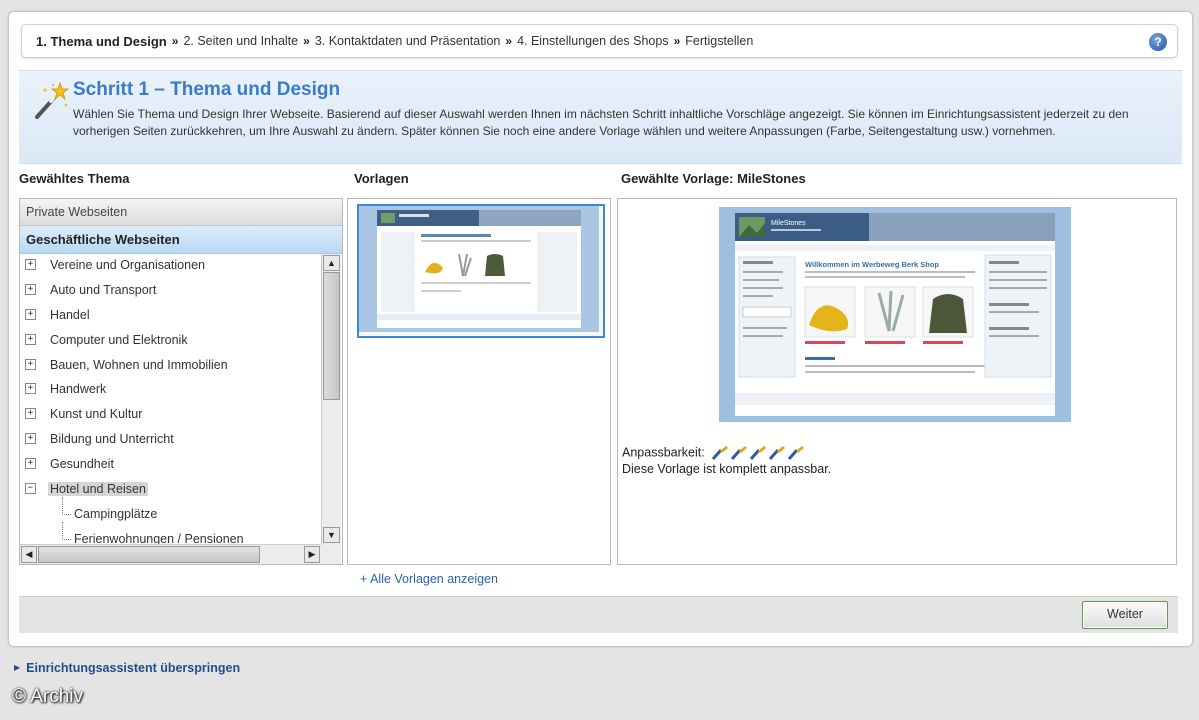  I want to click on tree-item-label: Vereine und Organisationen, so click(127, 265).